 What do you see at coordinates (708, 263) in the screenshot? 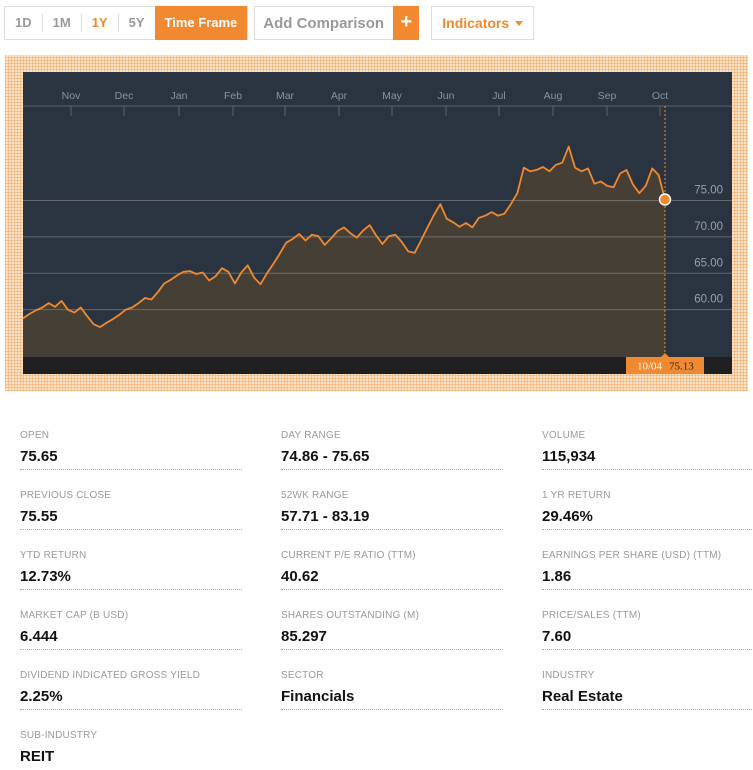
I see `y-tick-label: 65.00` at bounding box center [708, 263].